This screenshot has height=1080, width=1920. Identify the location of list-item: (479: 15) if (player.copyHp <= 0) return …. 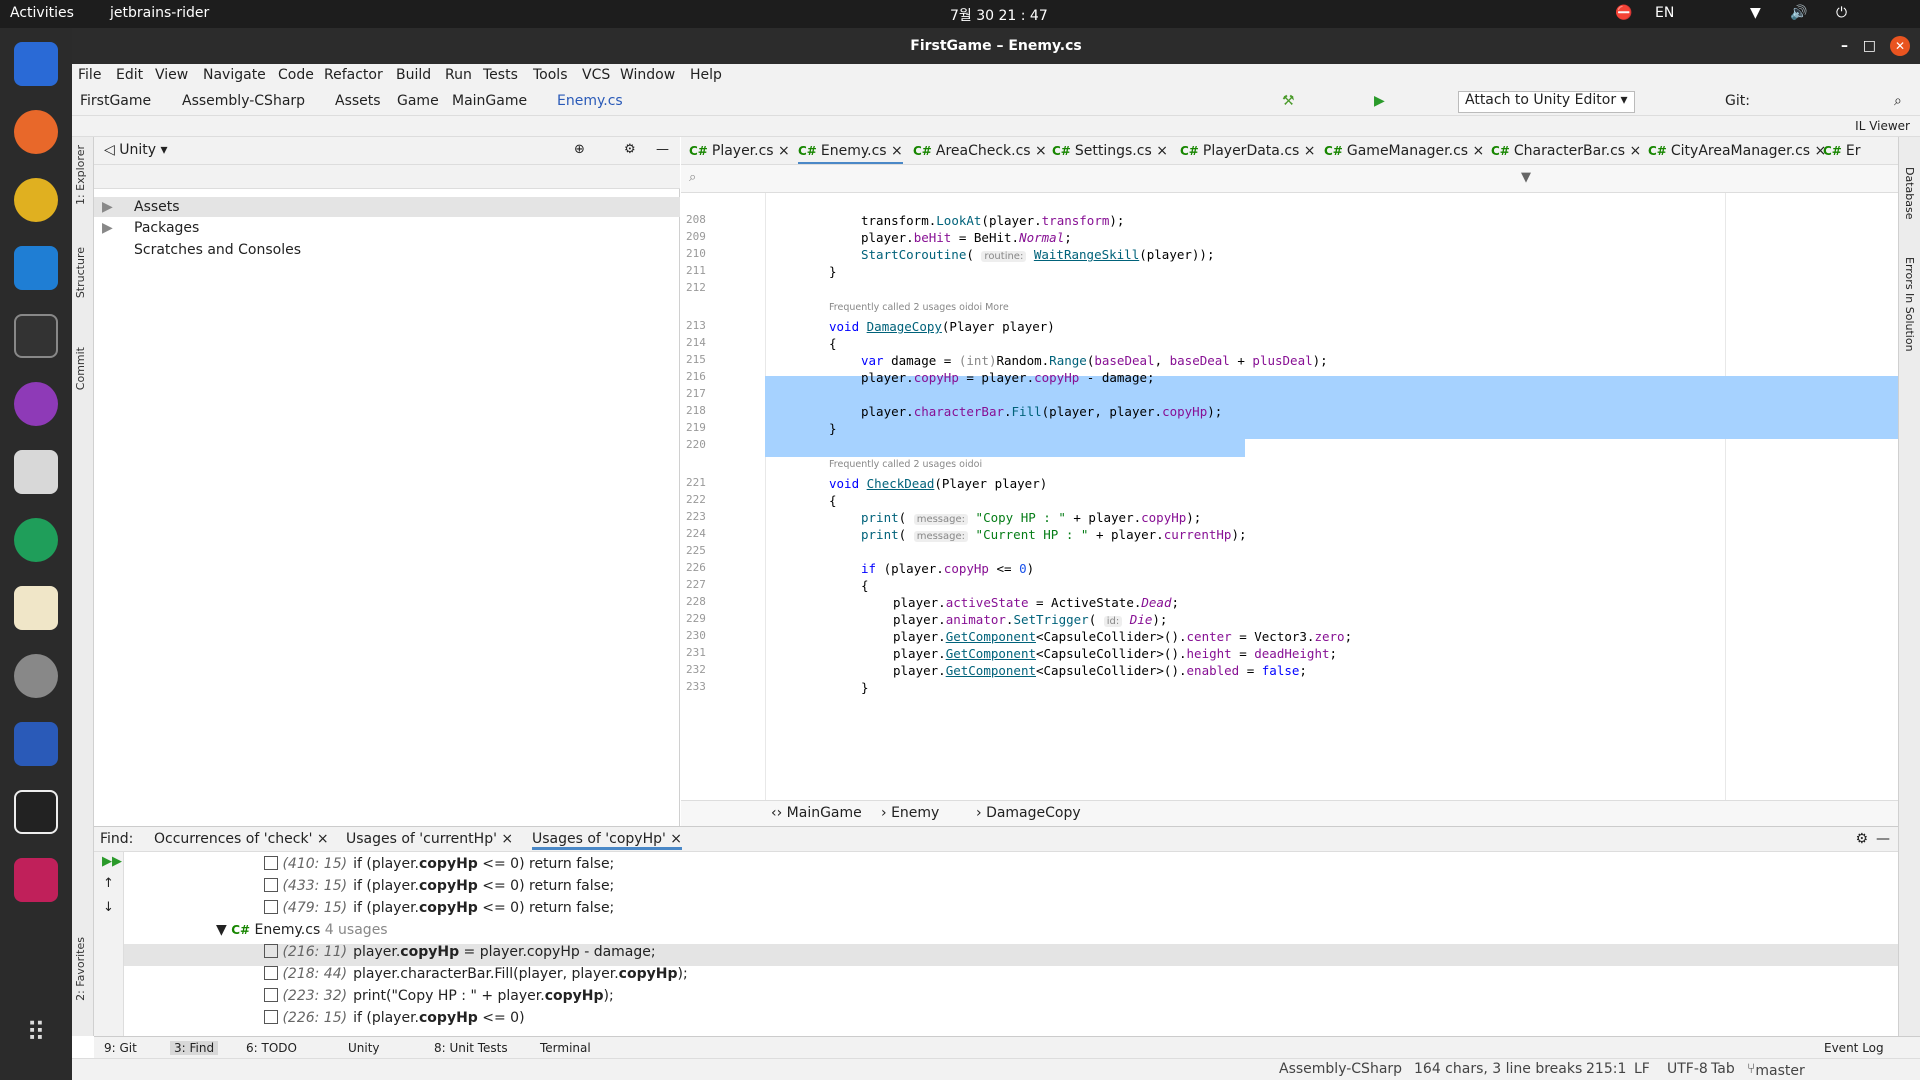
(1011, 911).